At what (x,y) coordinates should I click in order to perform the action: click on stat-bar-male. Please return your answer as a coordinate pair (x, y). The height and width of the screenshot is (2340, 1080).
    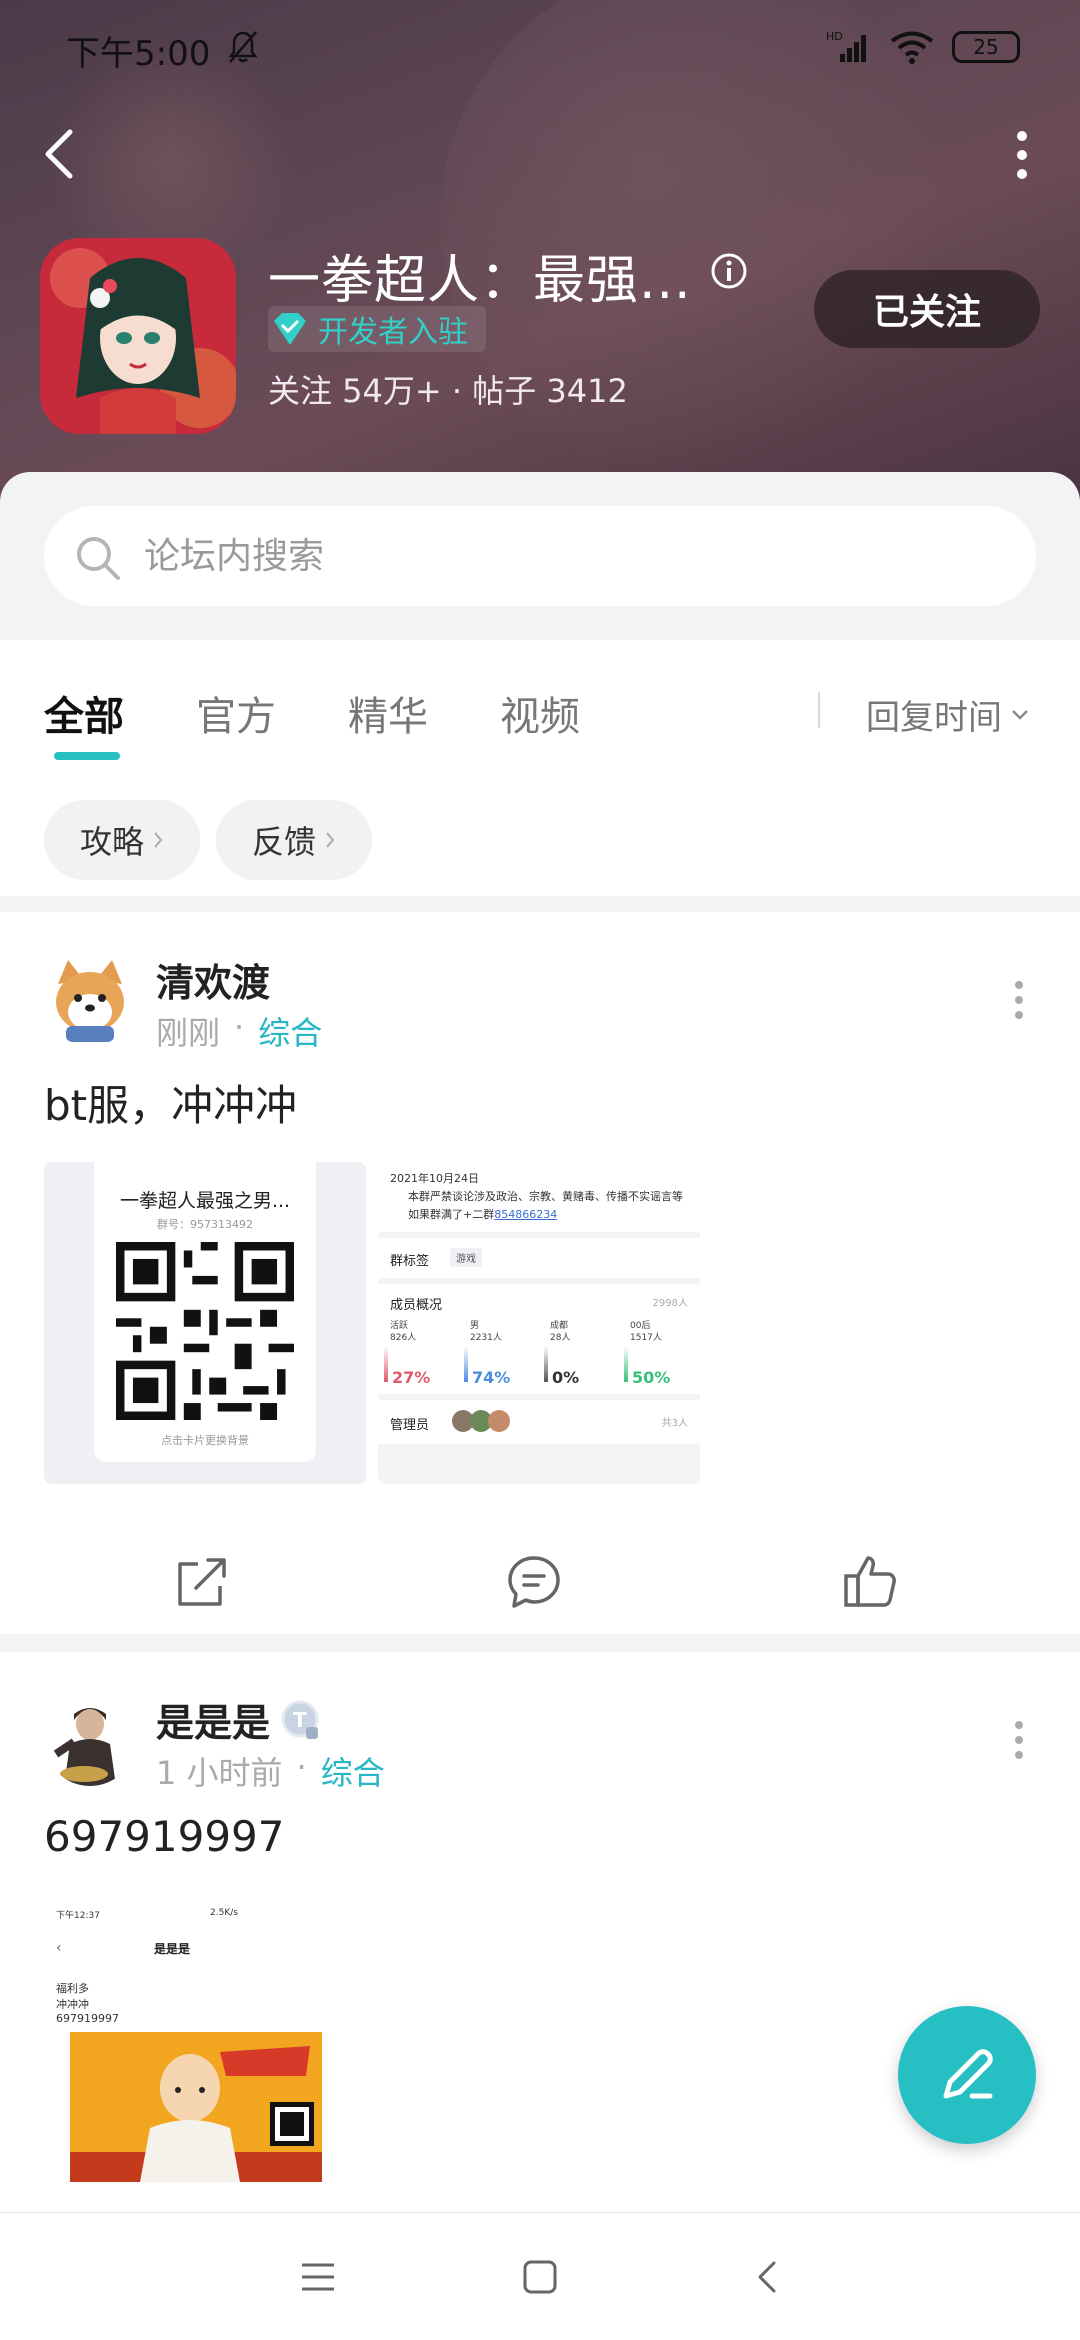
    Looking at the image, I should click on (466, 1364).